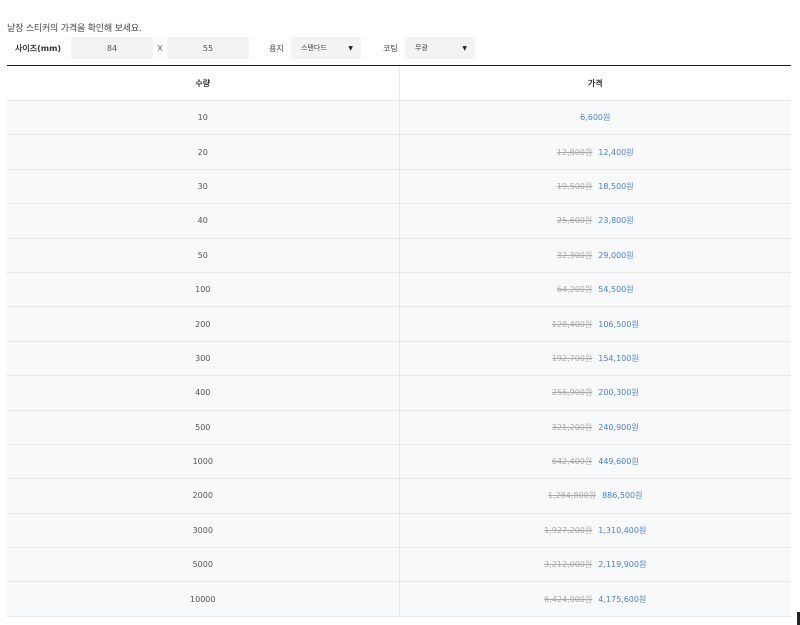 The height and width of the screenshot is (625, 800). What do you see at coordinates (618, 427) in the screenshot?
I see `sale-price: 240,900원` at bounding box center [618, 427].